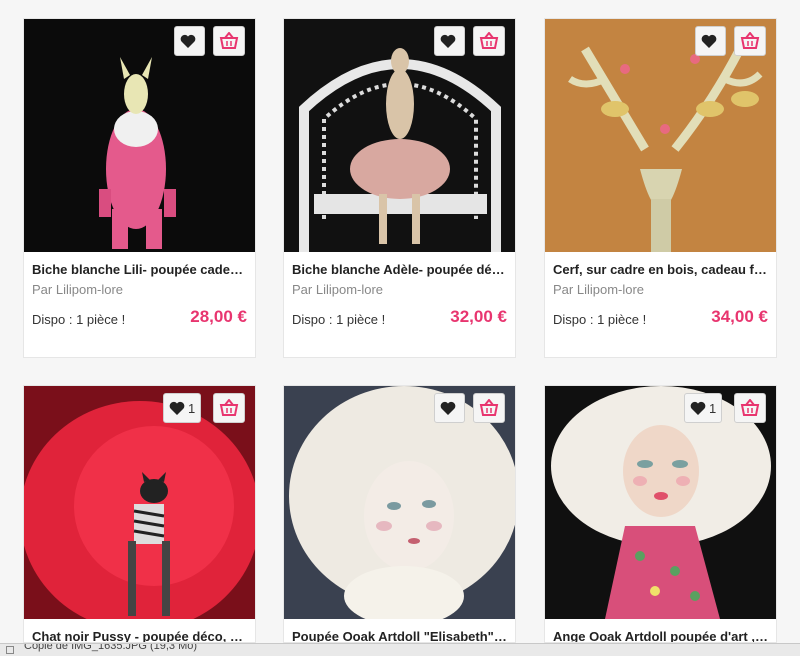  I want to click on status-text: Copie de IMG_1635.JPG (19,3 Mo), so click(111, 647).